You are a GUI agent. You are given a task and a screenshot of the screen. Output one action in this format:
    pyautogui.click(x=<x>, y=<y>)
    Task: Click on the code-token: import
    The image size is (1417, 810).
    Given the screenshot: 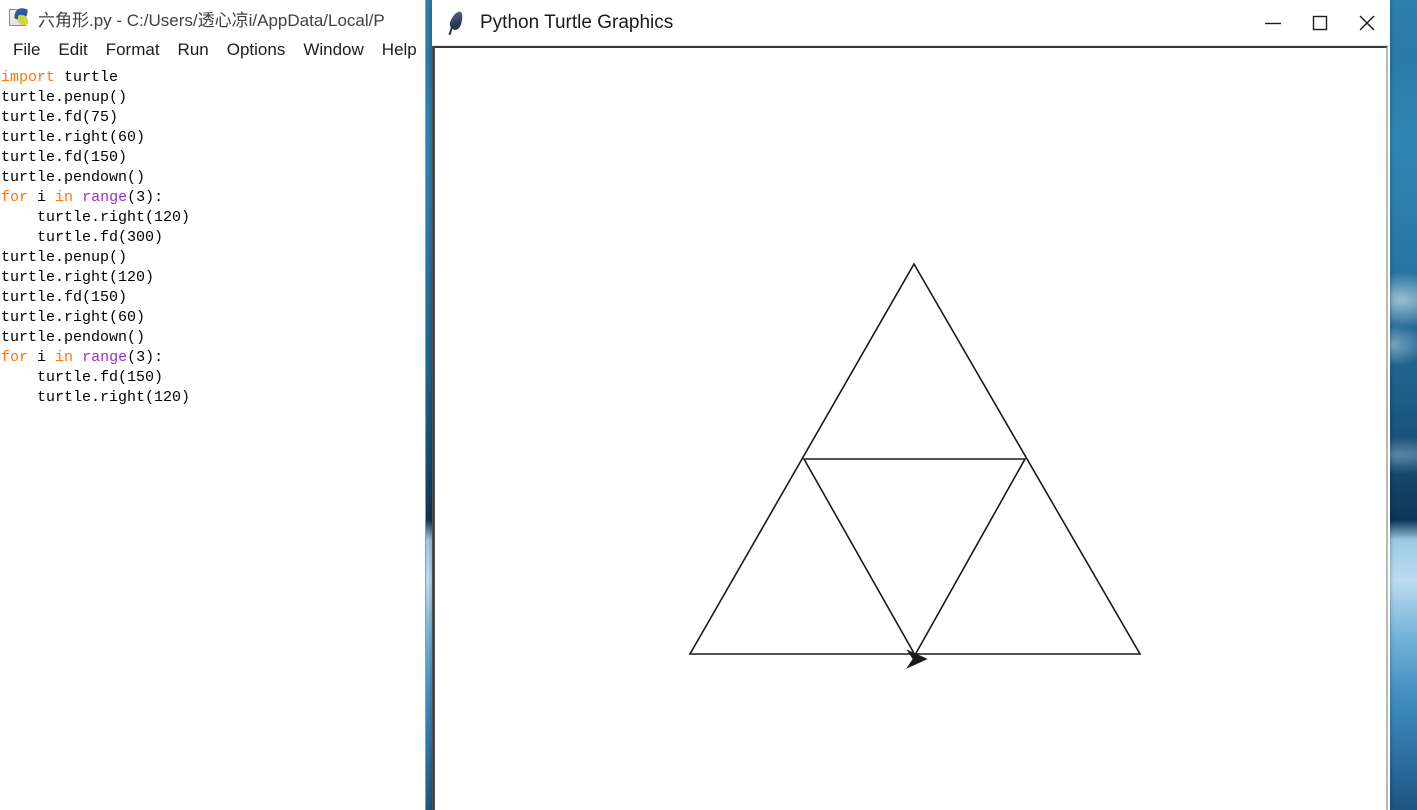 What is the action you would take?
    pyautogui.click(x=28, y=77)
    